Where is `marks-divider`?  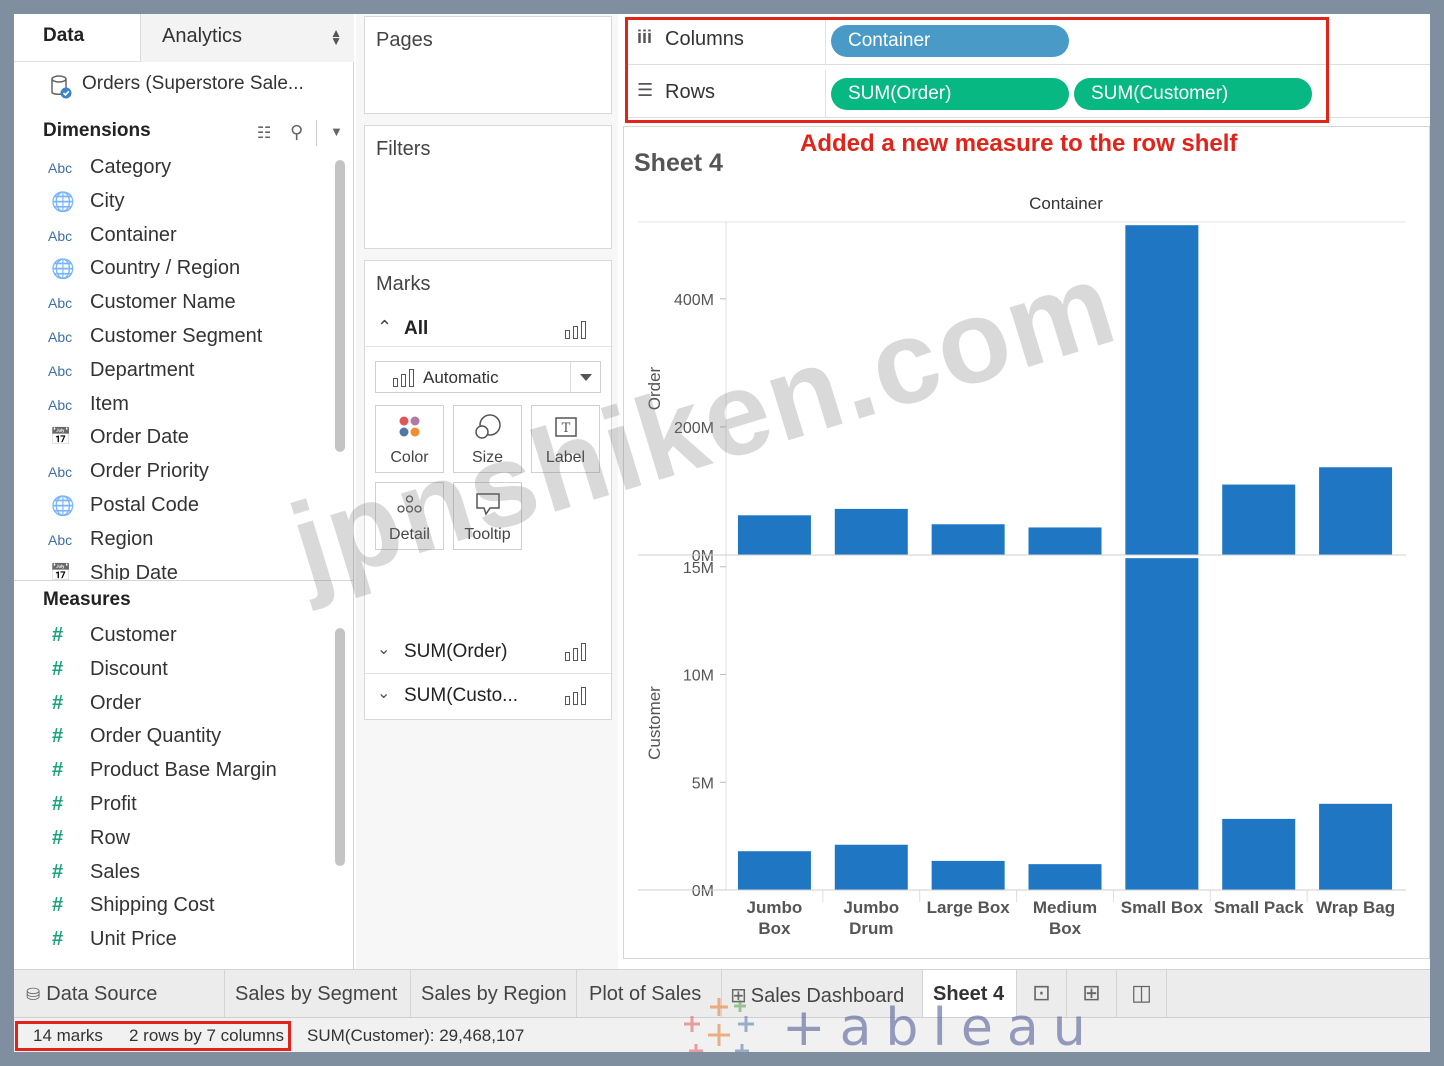 marks-divider is located at coordinates (489, 673).